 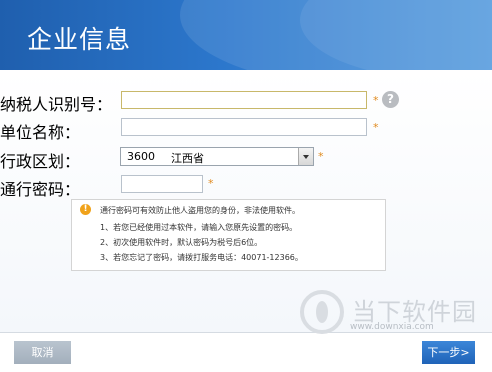 I want to click on tax-id-label: 纳税人识别号：, so click(x=56, y=104).